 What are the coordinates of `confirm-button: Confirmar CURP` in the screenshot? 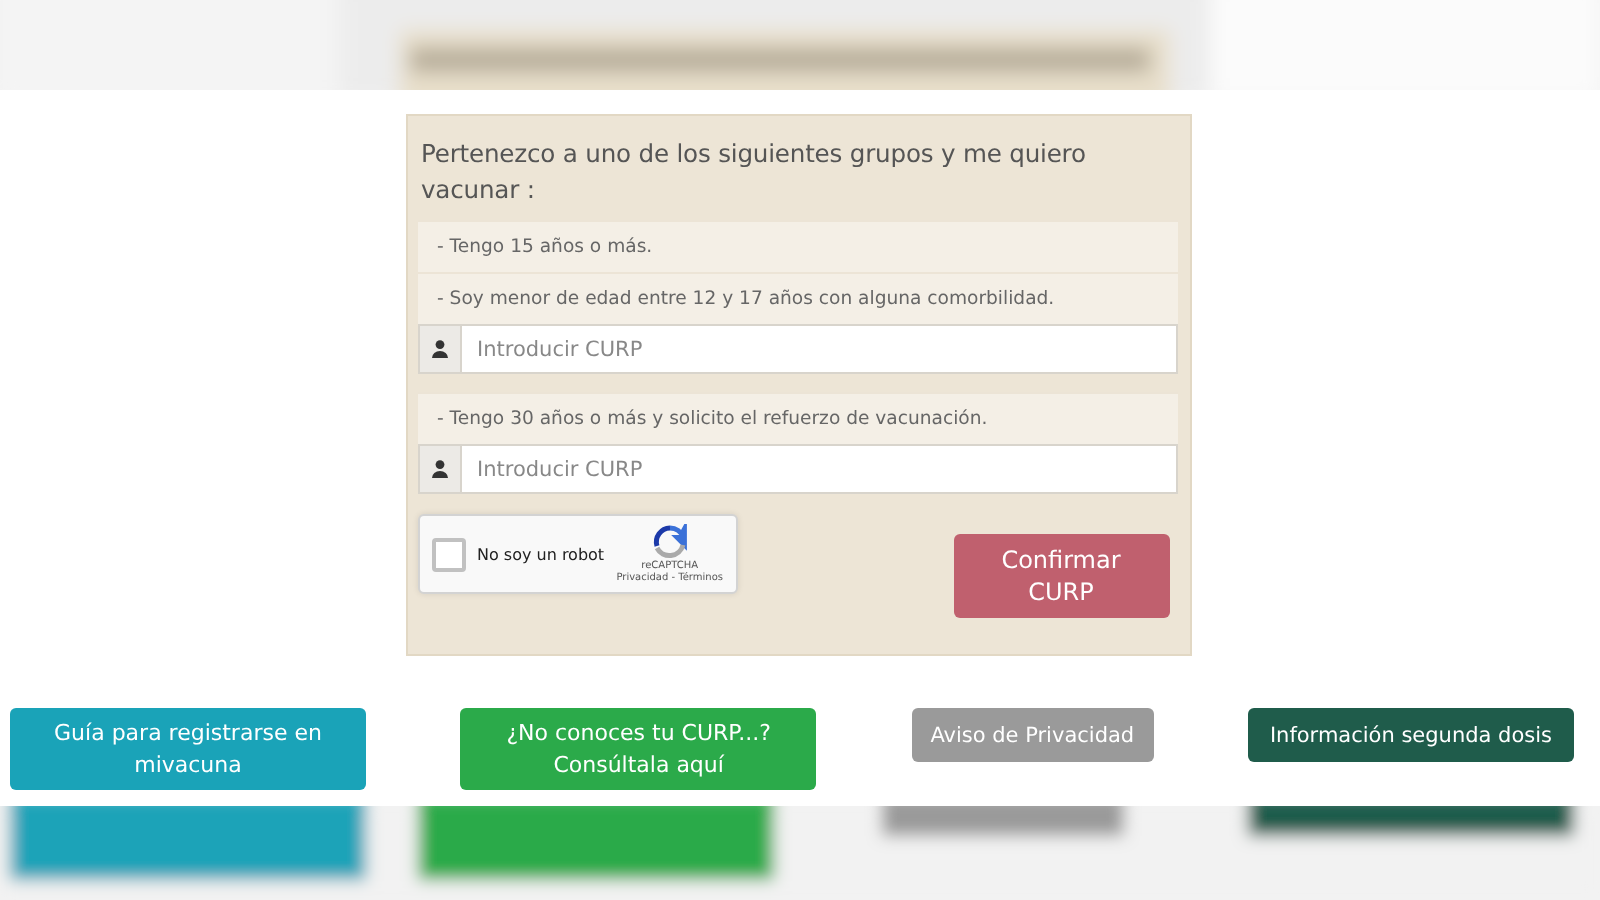 It's located at (1061, 576).